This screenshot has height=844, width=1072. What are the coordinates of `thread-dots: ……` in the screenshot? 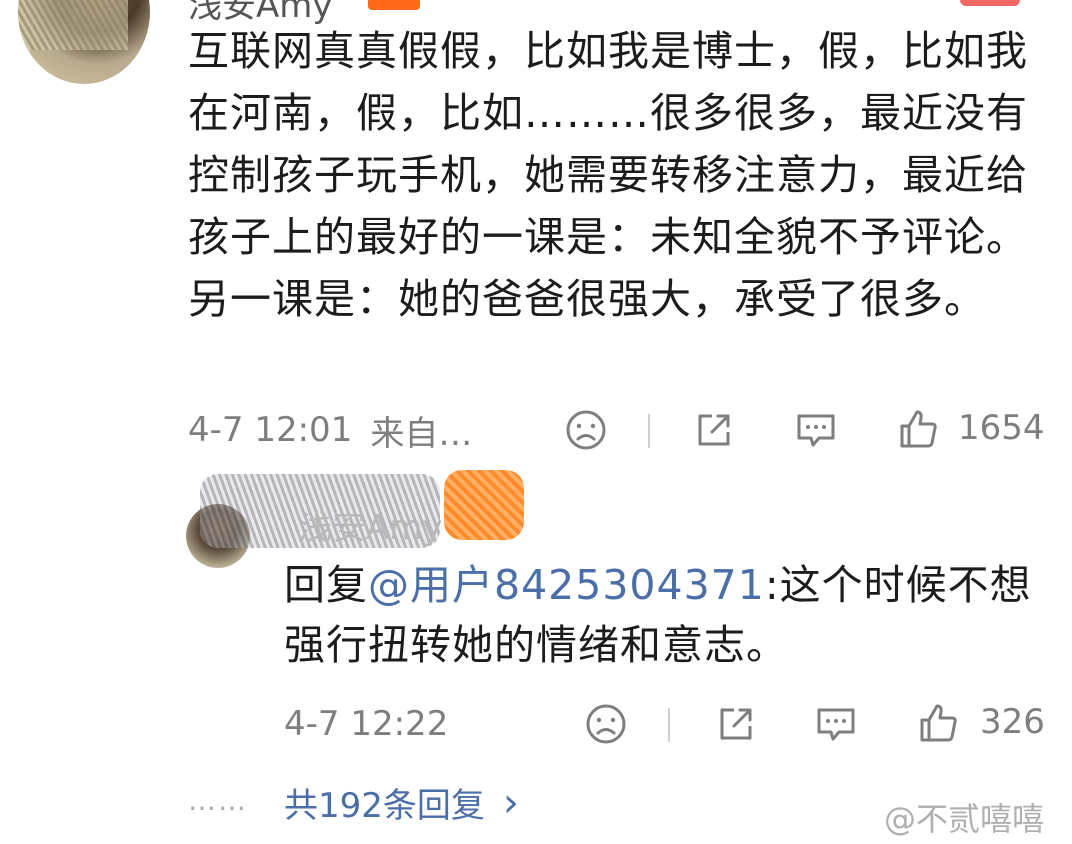 It's located at (218, 800).